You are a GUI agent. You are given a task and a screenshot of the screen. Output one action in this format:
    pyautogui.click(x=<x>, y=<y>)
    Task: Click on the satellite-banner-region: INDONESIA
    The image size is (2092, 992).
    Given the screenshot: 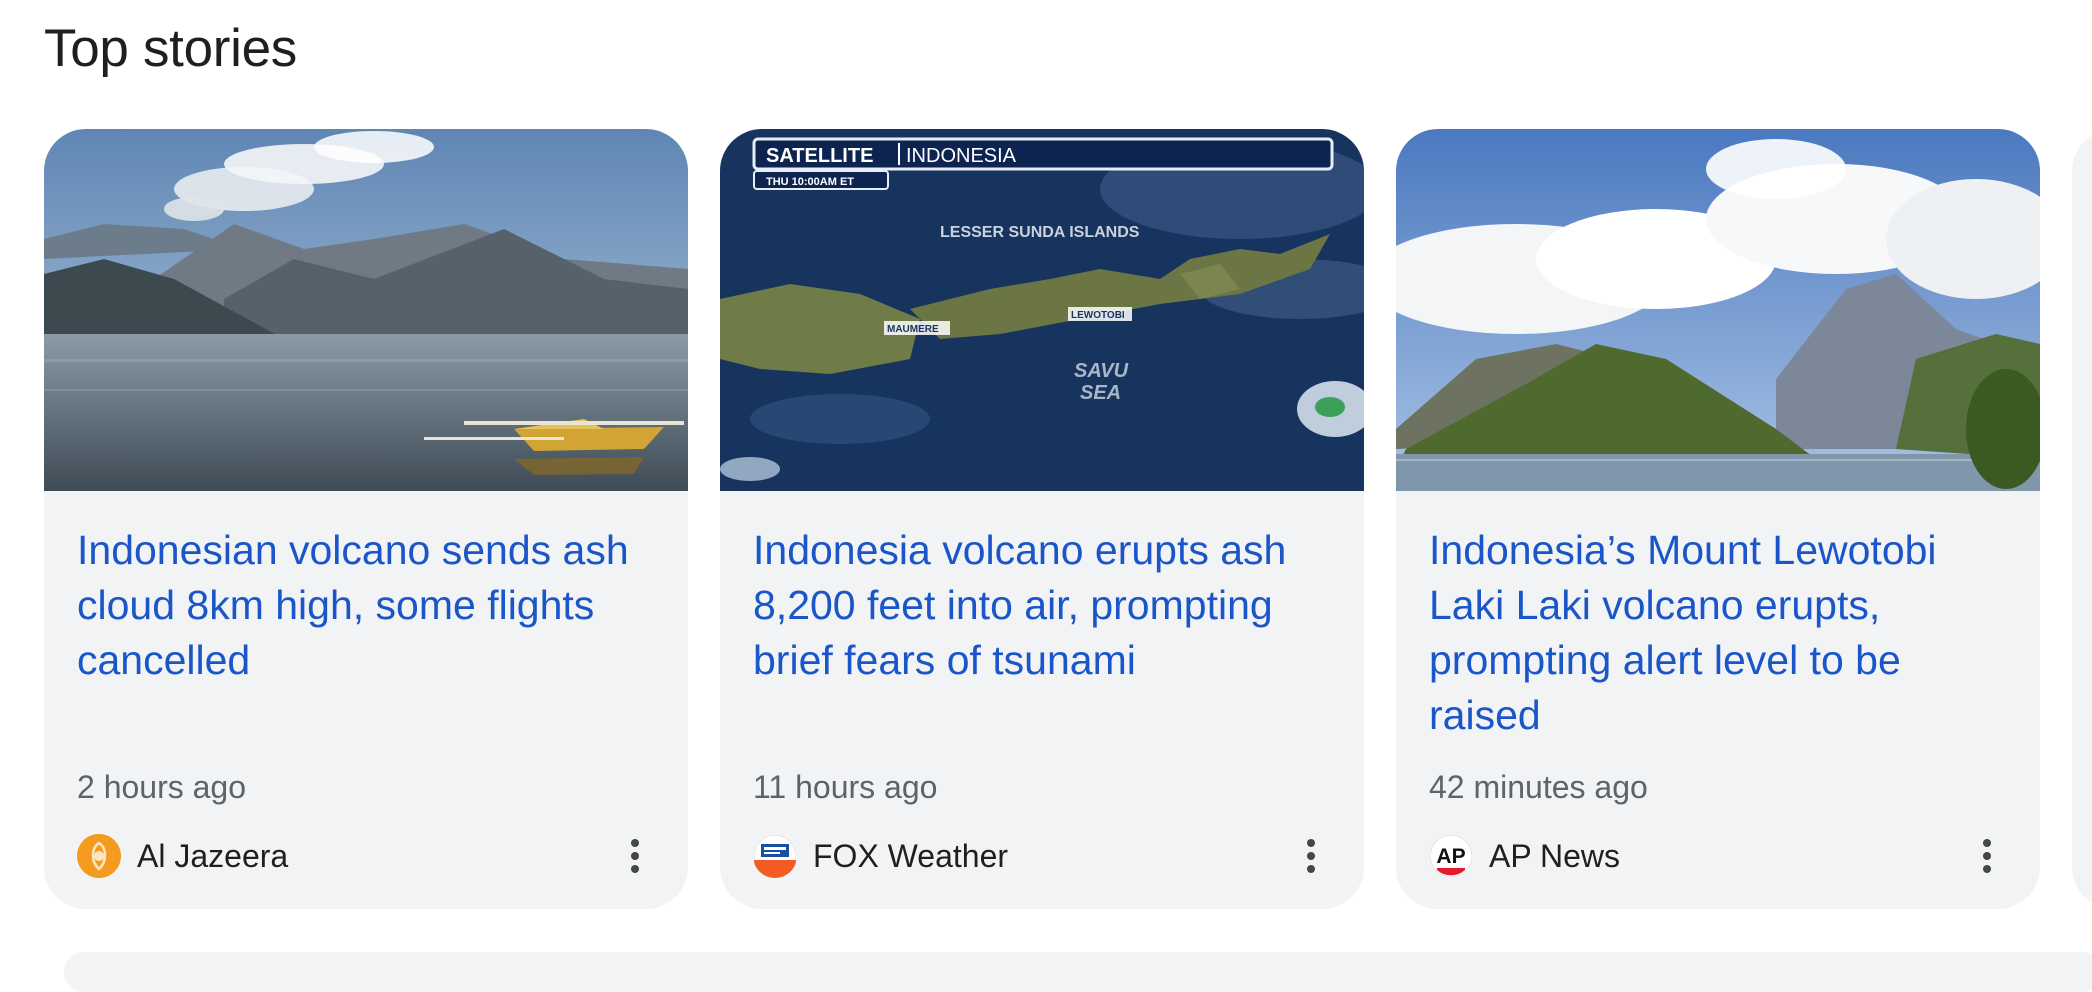 What is the action you would take?
    pyautogui.click(x=961, y=156)
    